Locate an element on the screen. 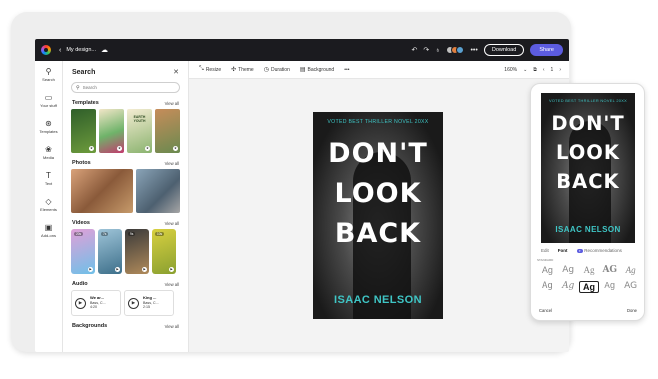 This screenshot has width=658, height=379. rail-item-text: T Text is located at coordinates (48, 181).